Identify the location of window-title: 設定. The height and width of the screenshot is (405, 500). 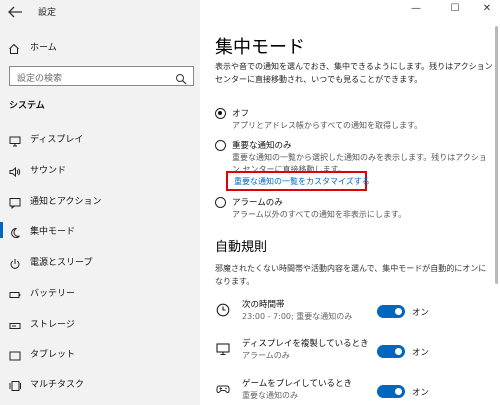
(47, 13).